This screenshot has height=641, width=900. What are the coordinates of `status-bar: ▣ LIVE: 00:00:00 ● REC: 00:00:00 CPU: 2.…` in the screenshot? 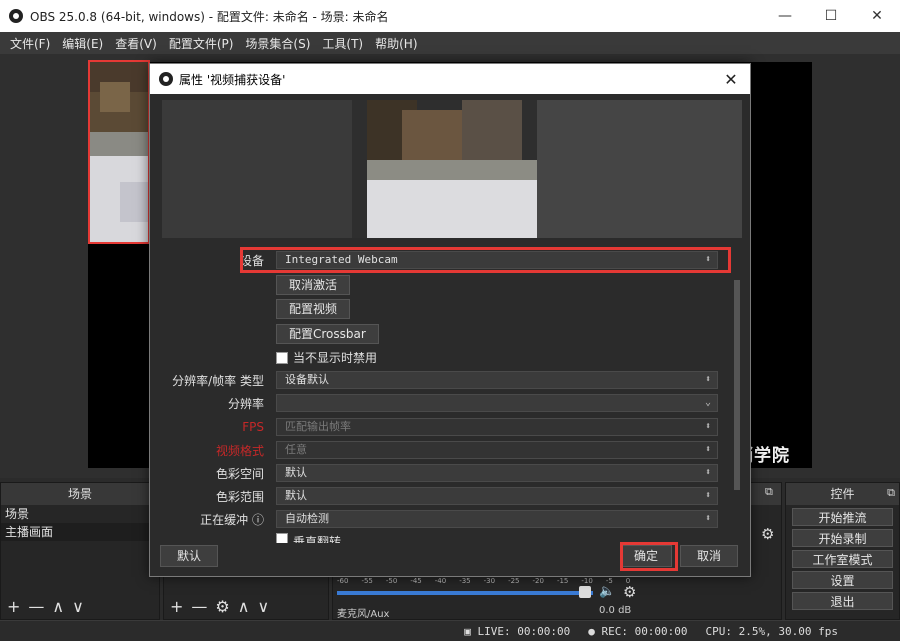 It's located at (450, 630).